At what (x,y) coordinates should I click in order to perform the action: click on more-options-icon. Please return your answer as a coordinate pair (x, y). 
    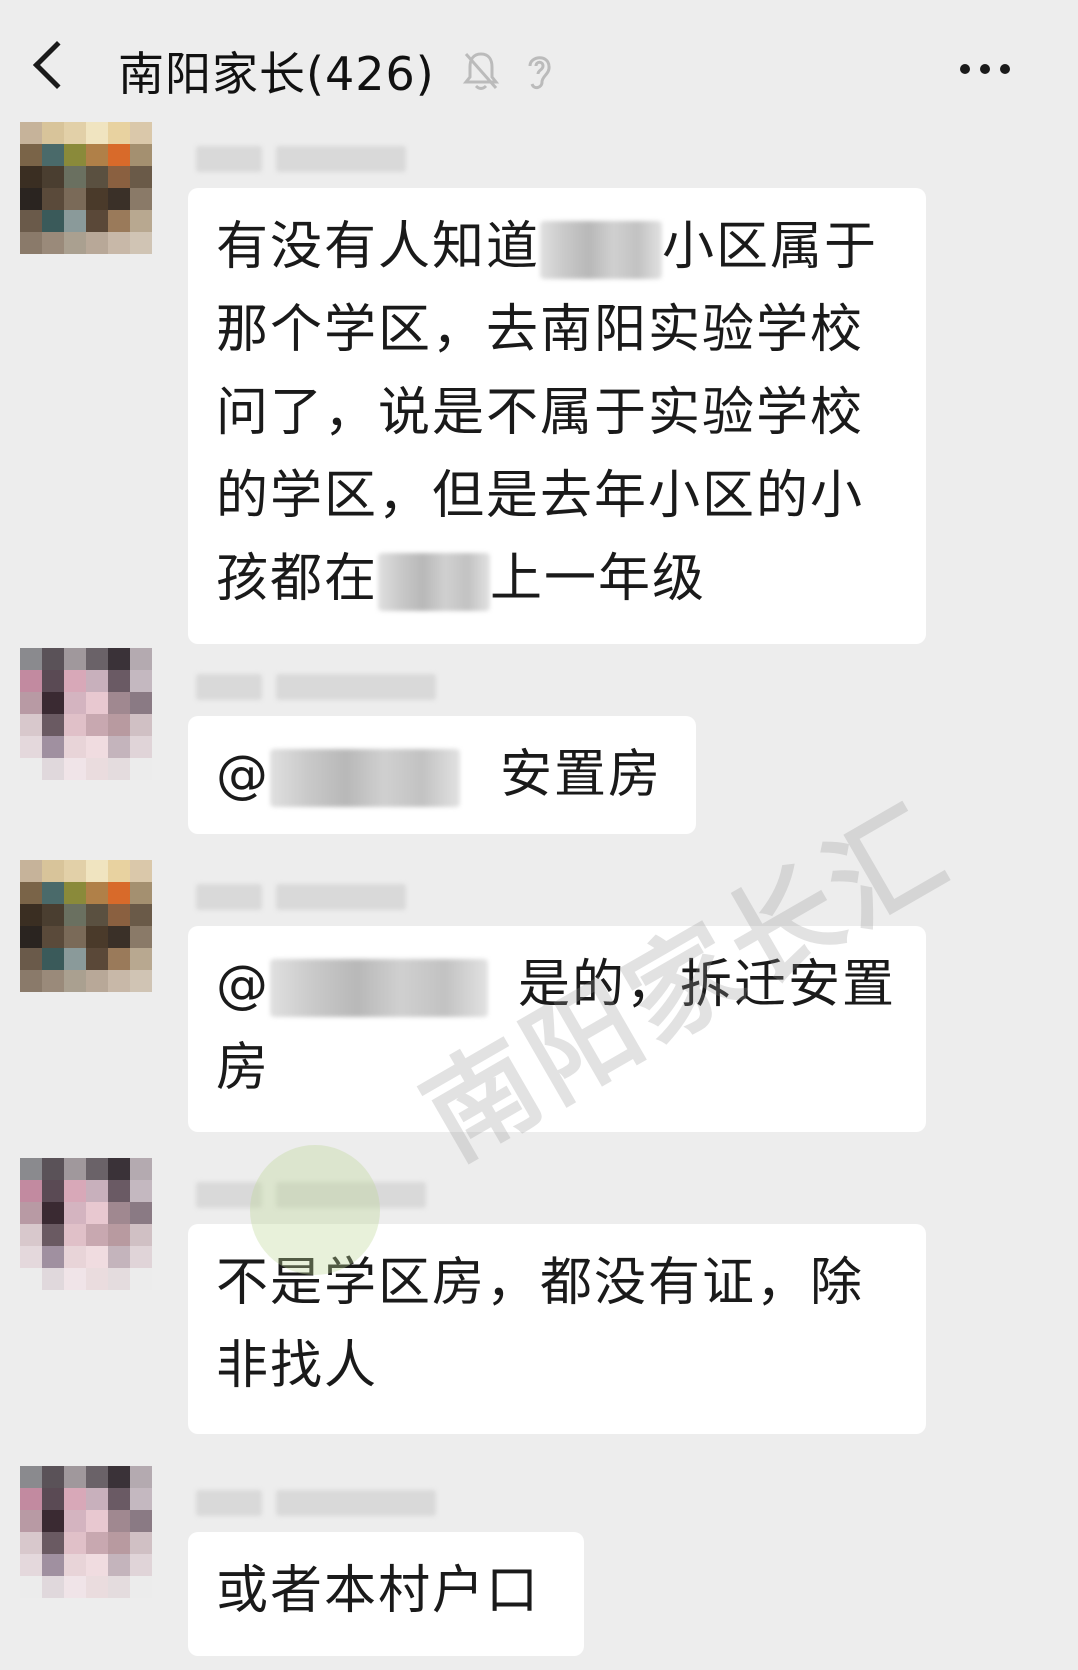
    Looking at the image, I should click on (990, 71).